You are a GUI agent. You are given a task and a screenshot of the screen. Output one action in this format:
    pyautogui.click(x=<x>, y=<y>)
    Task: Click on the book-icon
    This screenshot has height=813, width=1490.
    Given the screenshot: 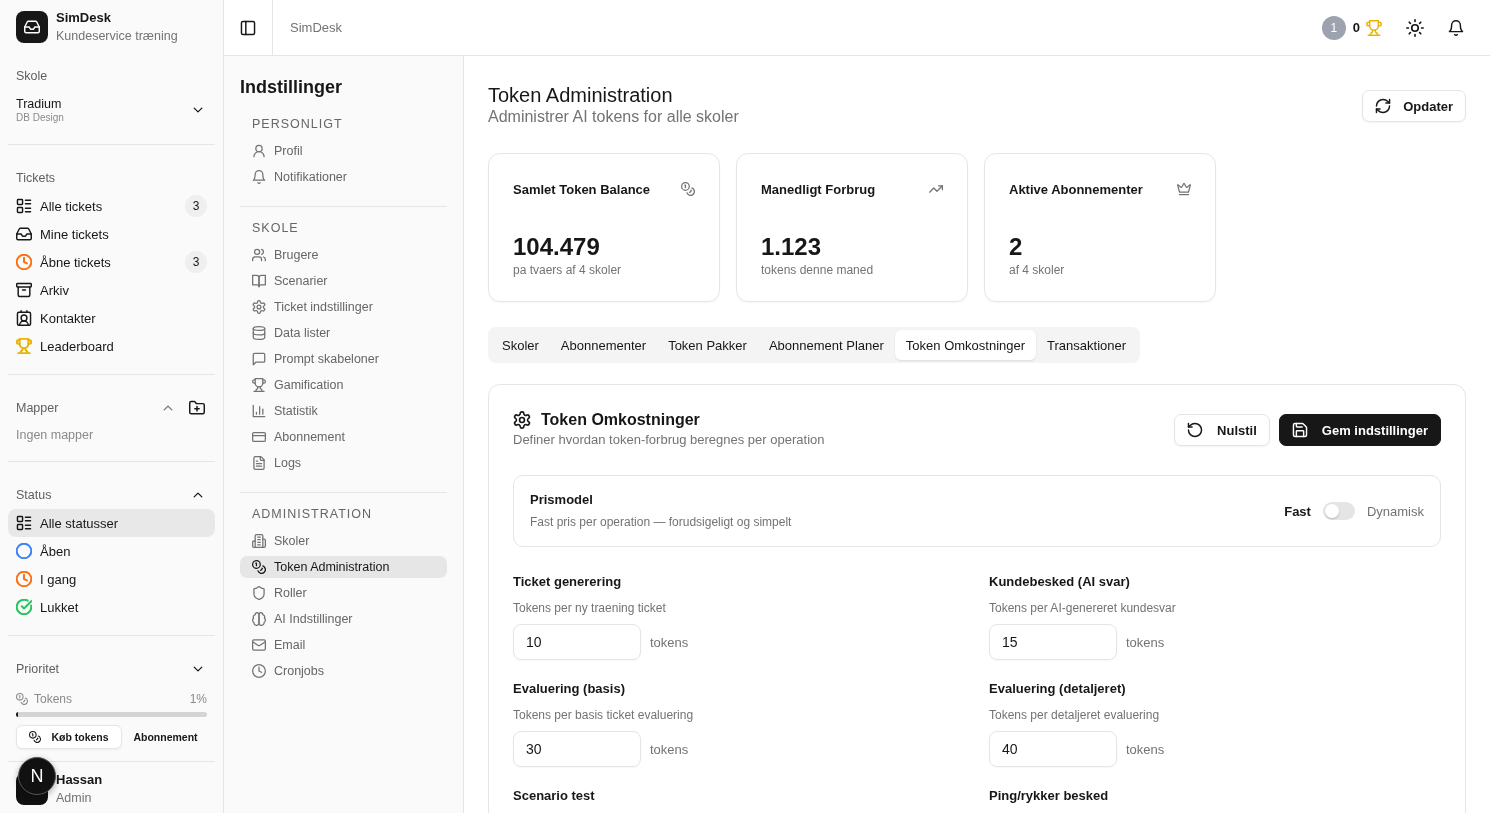 What is the action you would take?
    pyautogui.click(x=259, y=281)
    